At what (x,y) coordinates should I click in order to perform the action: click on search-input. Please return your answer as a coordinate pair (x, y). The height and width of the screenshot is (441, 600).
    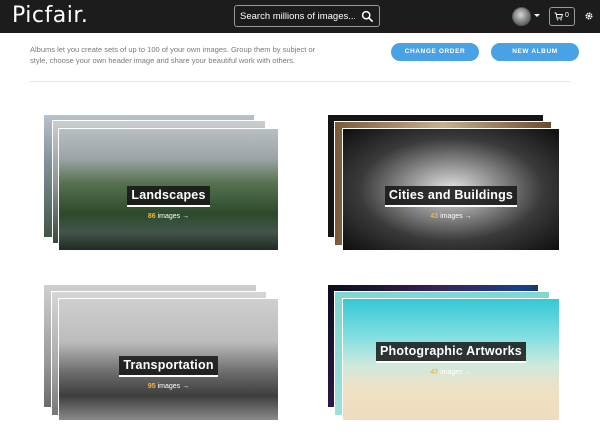
    Looking at the image, I should click on (297, 16).